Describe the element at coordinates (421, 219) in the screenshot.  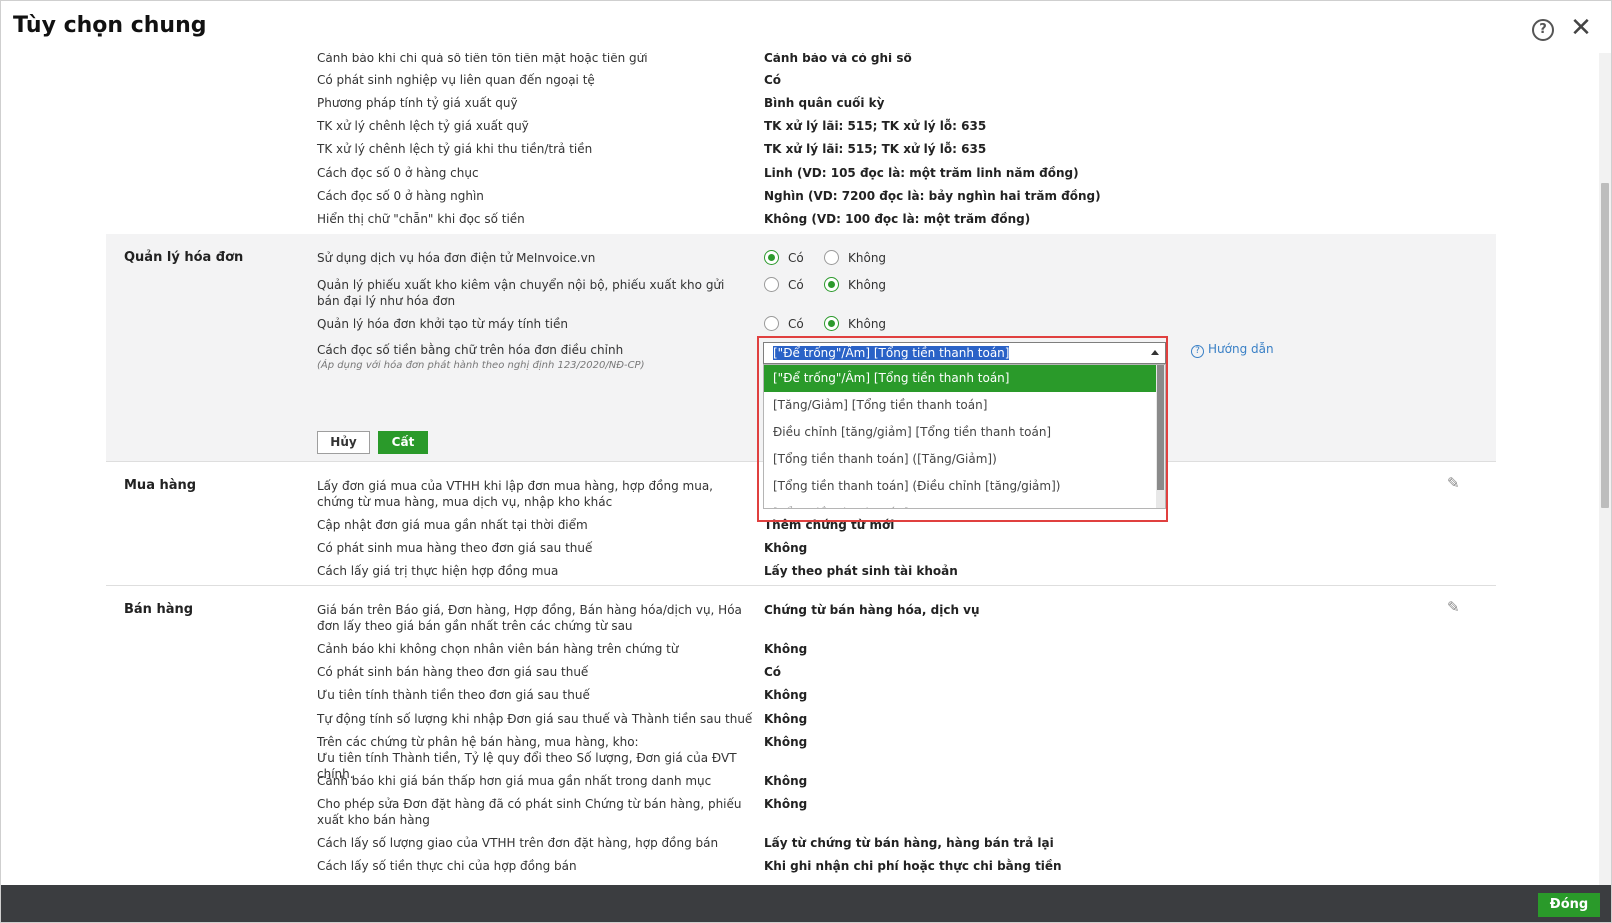
I see `setting-label: Hiển thị chữ "chẵn" khi đọc số tiền` at that location.